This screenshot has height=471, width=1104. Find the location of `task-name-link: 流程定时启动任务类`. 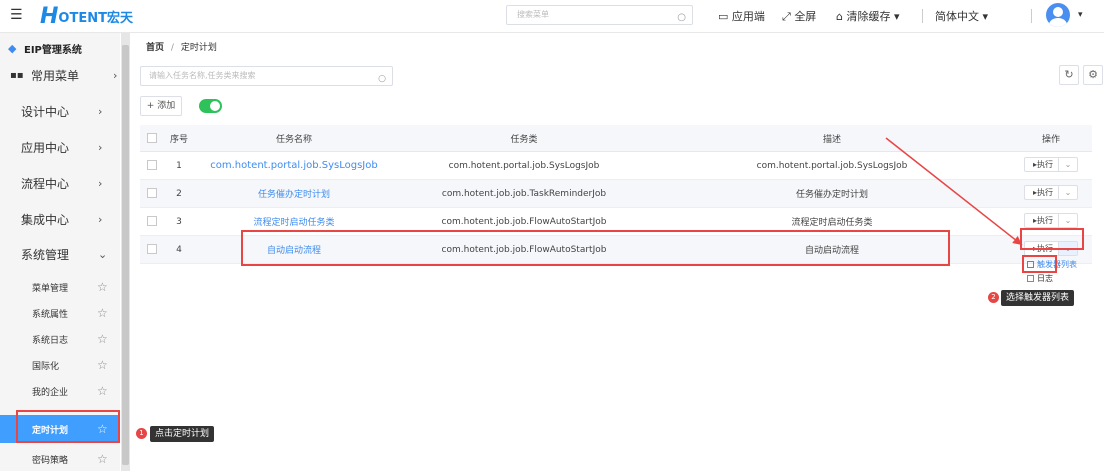

task-name-link: 流程定时启动任务类 is located at coordinates (293, 223).